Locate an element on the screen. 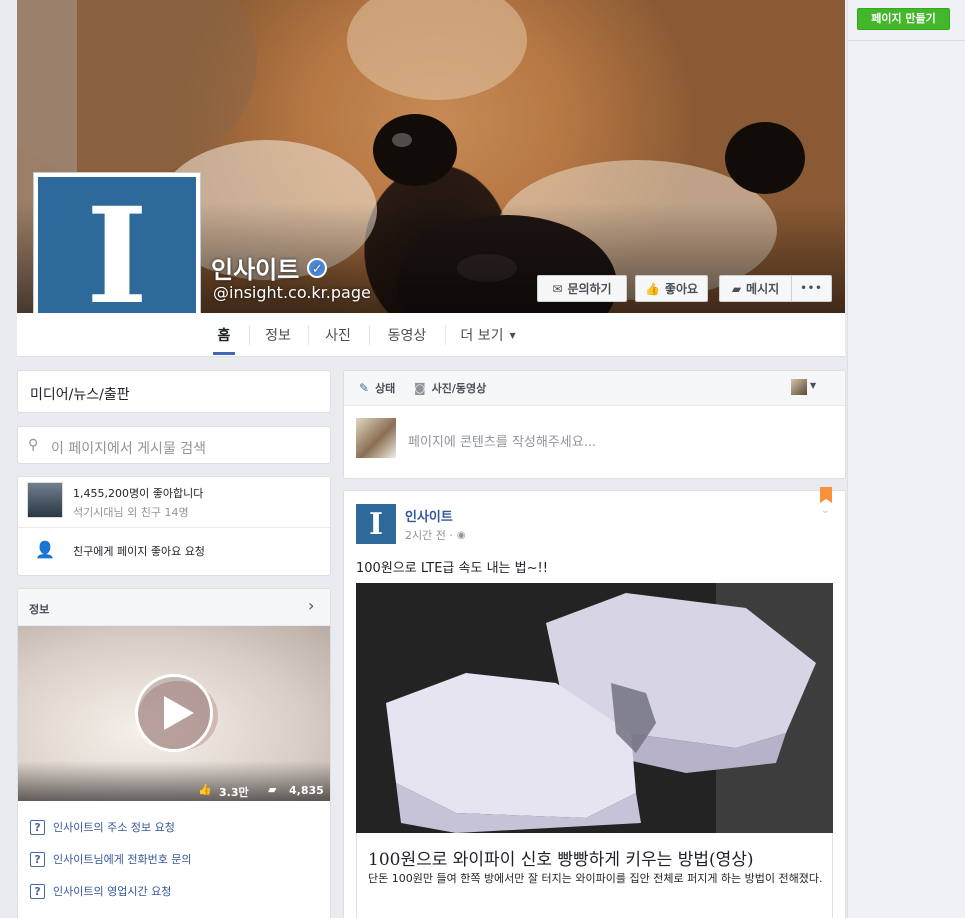 The height and width of the screenshot is (918, 965). inquiry-button: ✉ 문의하기 is located at coordinates (582, 288).